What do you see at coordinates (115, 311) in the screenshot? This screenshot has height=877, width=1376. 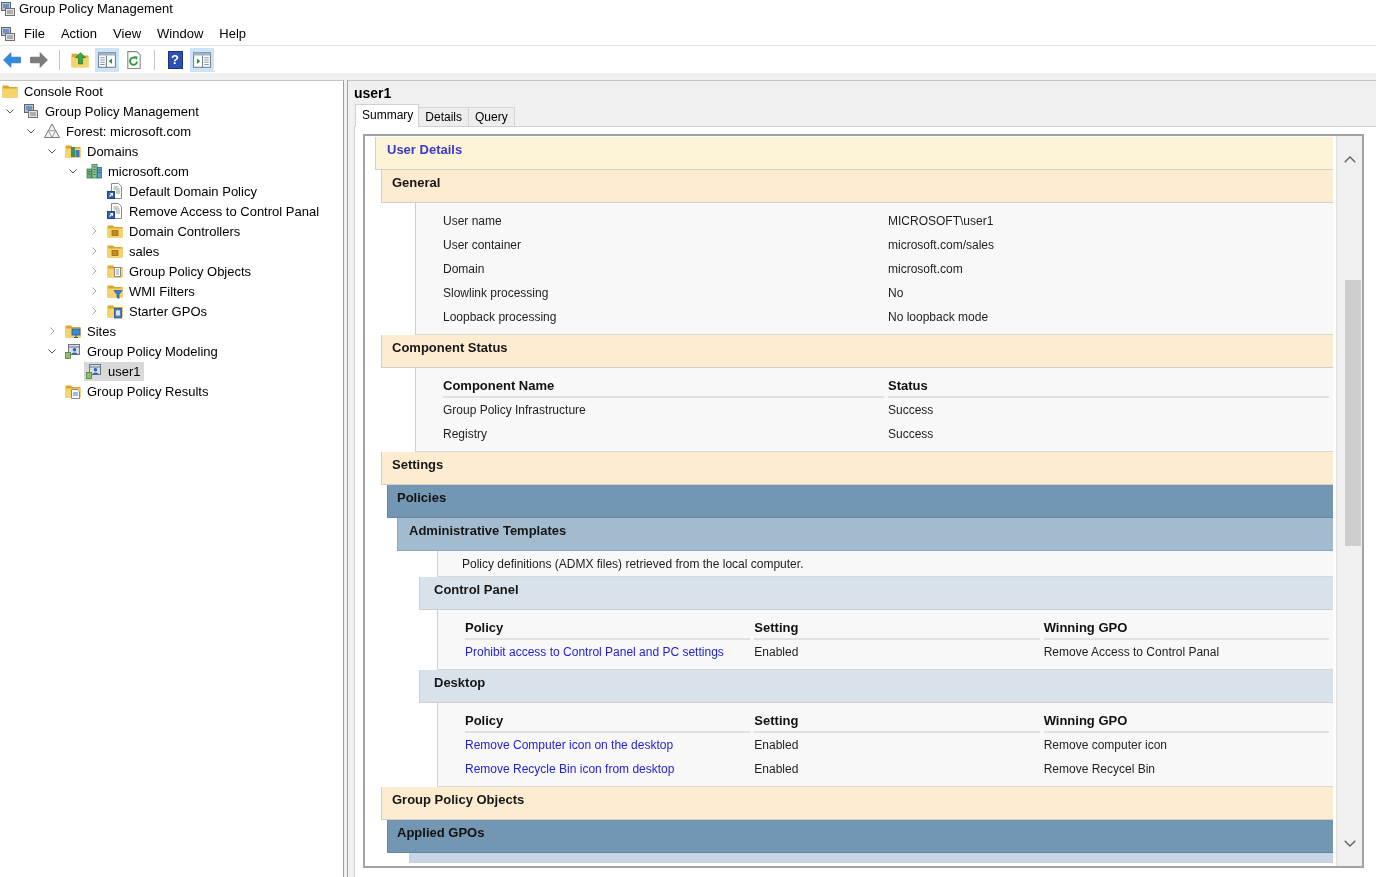 I see `folder-page-icon` at bounding box center [115, 311].